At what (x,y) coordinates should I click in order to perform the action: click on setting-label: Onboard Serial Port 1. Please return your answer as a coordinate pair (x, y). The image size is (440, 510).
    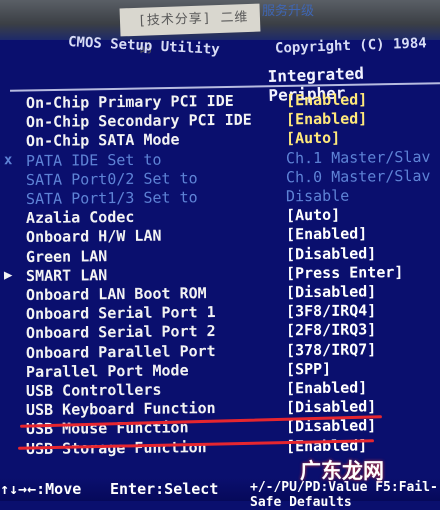
    Looking at the image, I should click on (120, 313).